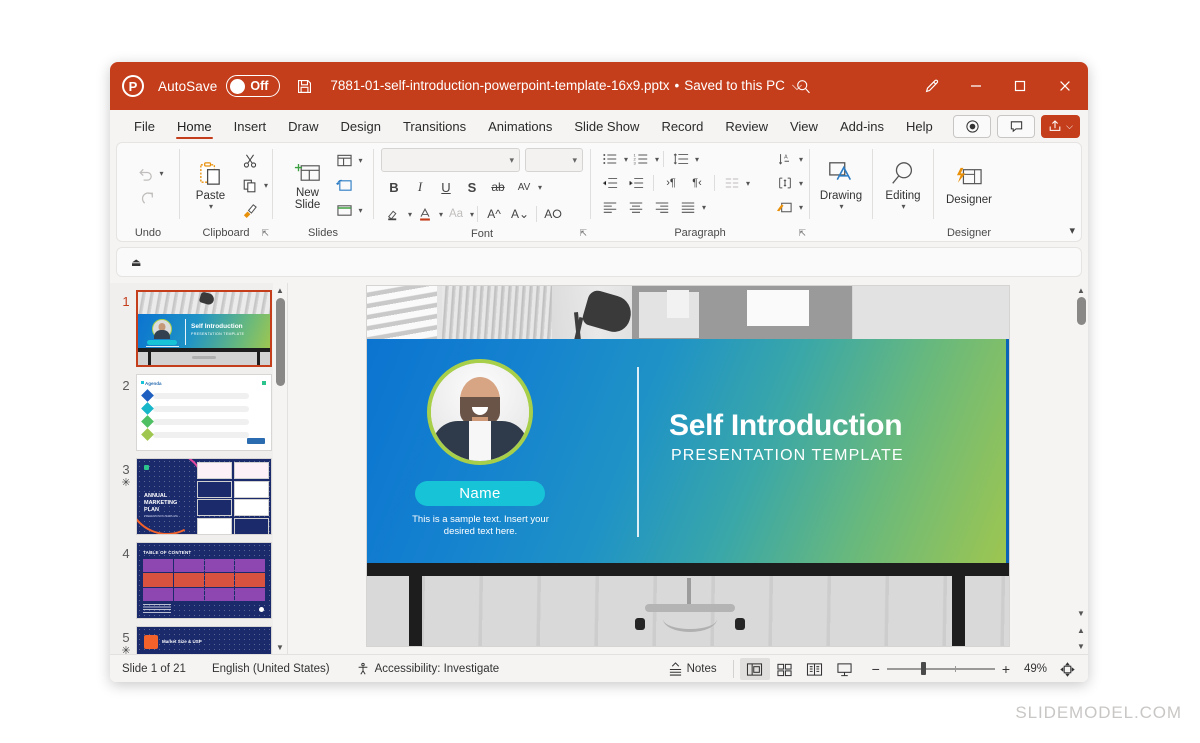  Describe the element at coordinates (1006, 669) in the screenshot. I see `zoom-in-button: +` at that location.